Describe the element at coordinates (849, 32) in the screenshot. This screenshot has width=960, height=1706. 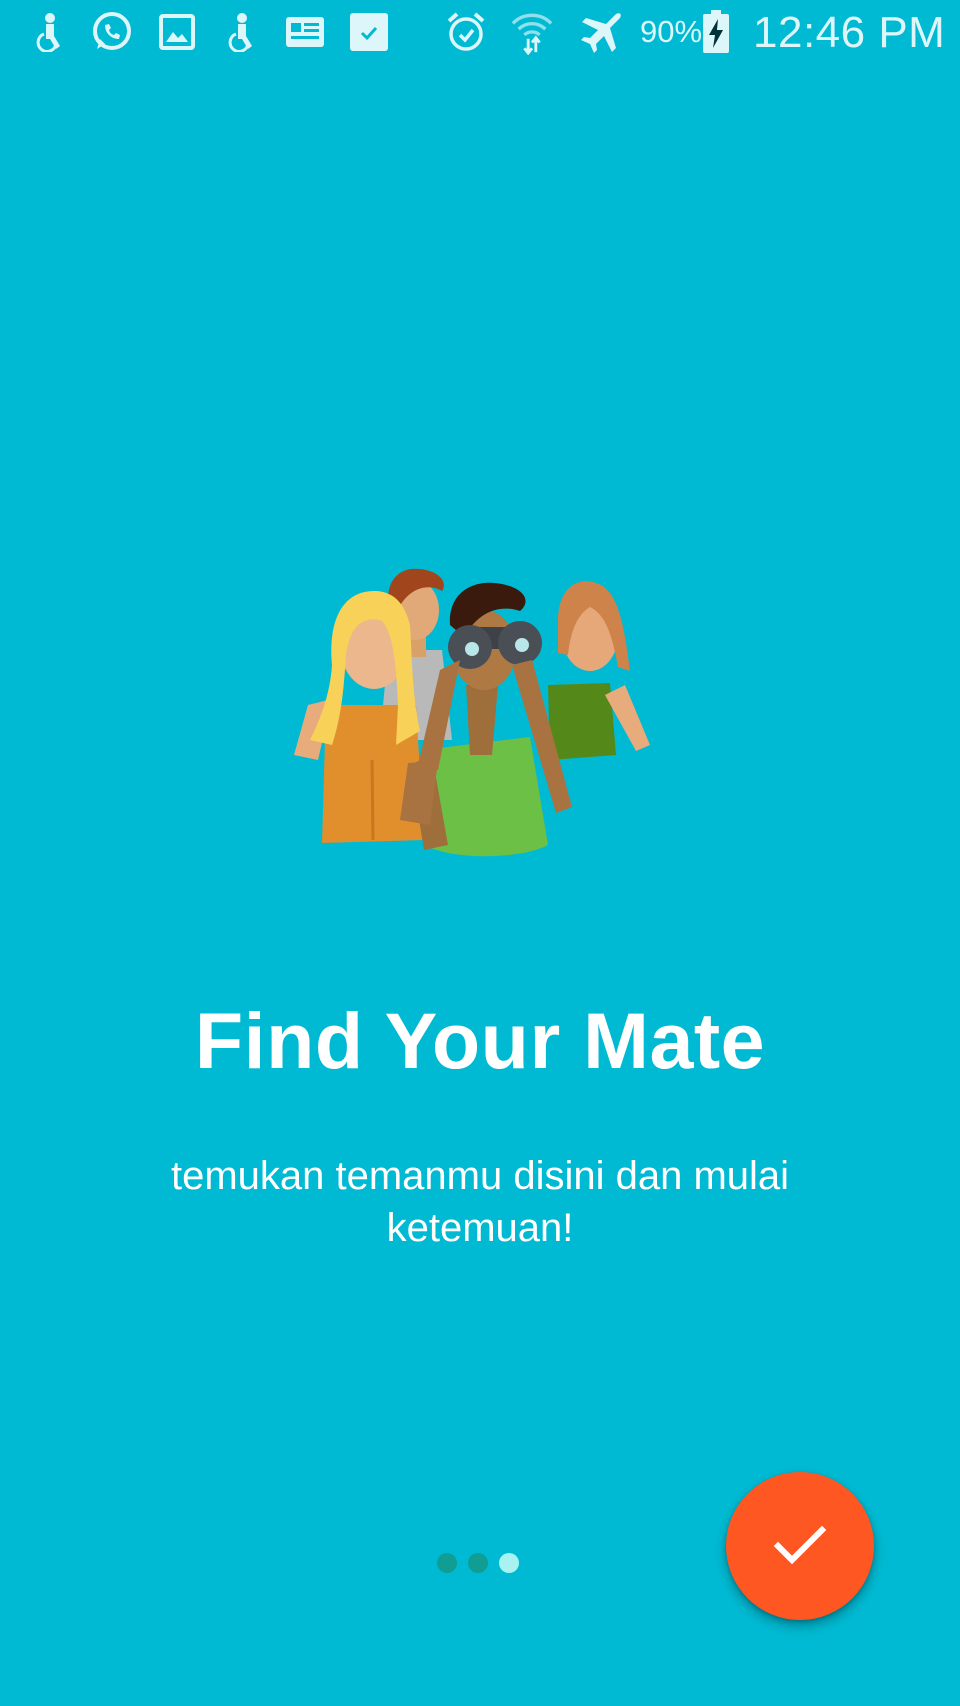
I see `clock: 12:46 PM` at that location.